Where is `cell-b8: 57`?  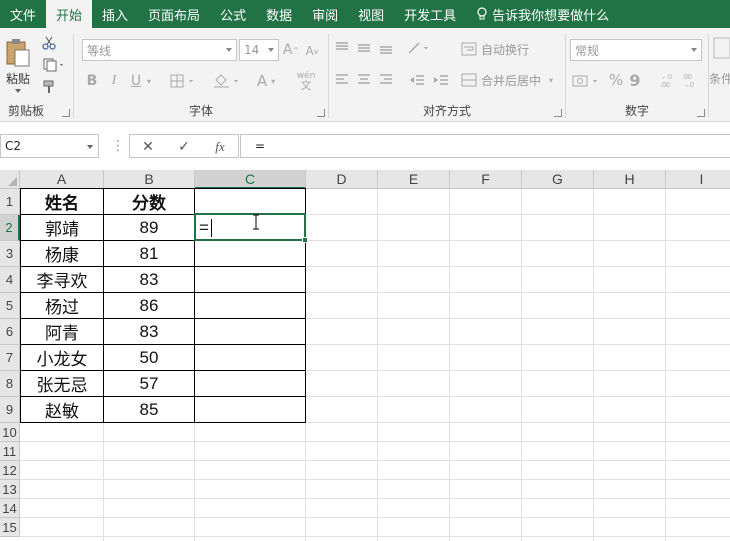 cell-b8: 57 is located at coordinates (149, 383).